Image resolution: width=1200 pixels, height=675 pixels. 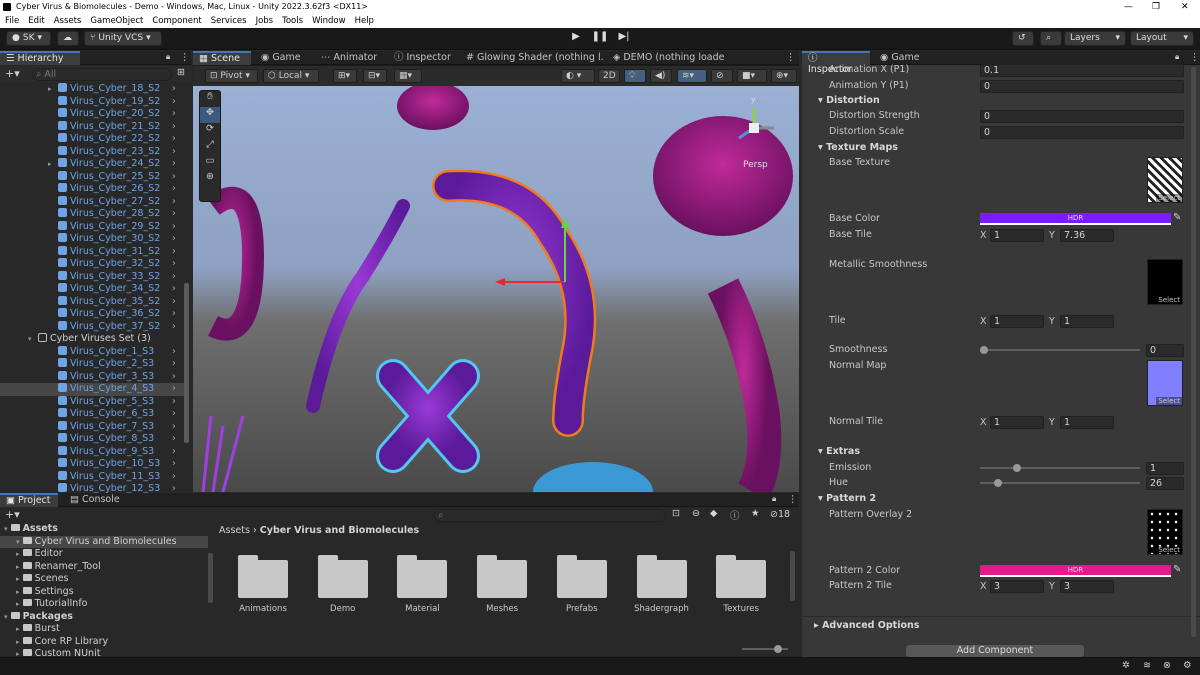 What do you see at coordinates (92, 102) in the screenshot?
I see `hierarchy-item: Virus_Cyber_19_S2 ›` at bounding box center [92, 102].